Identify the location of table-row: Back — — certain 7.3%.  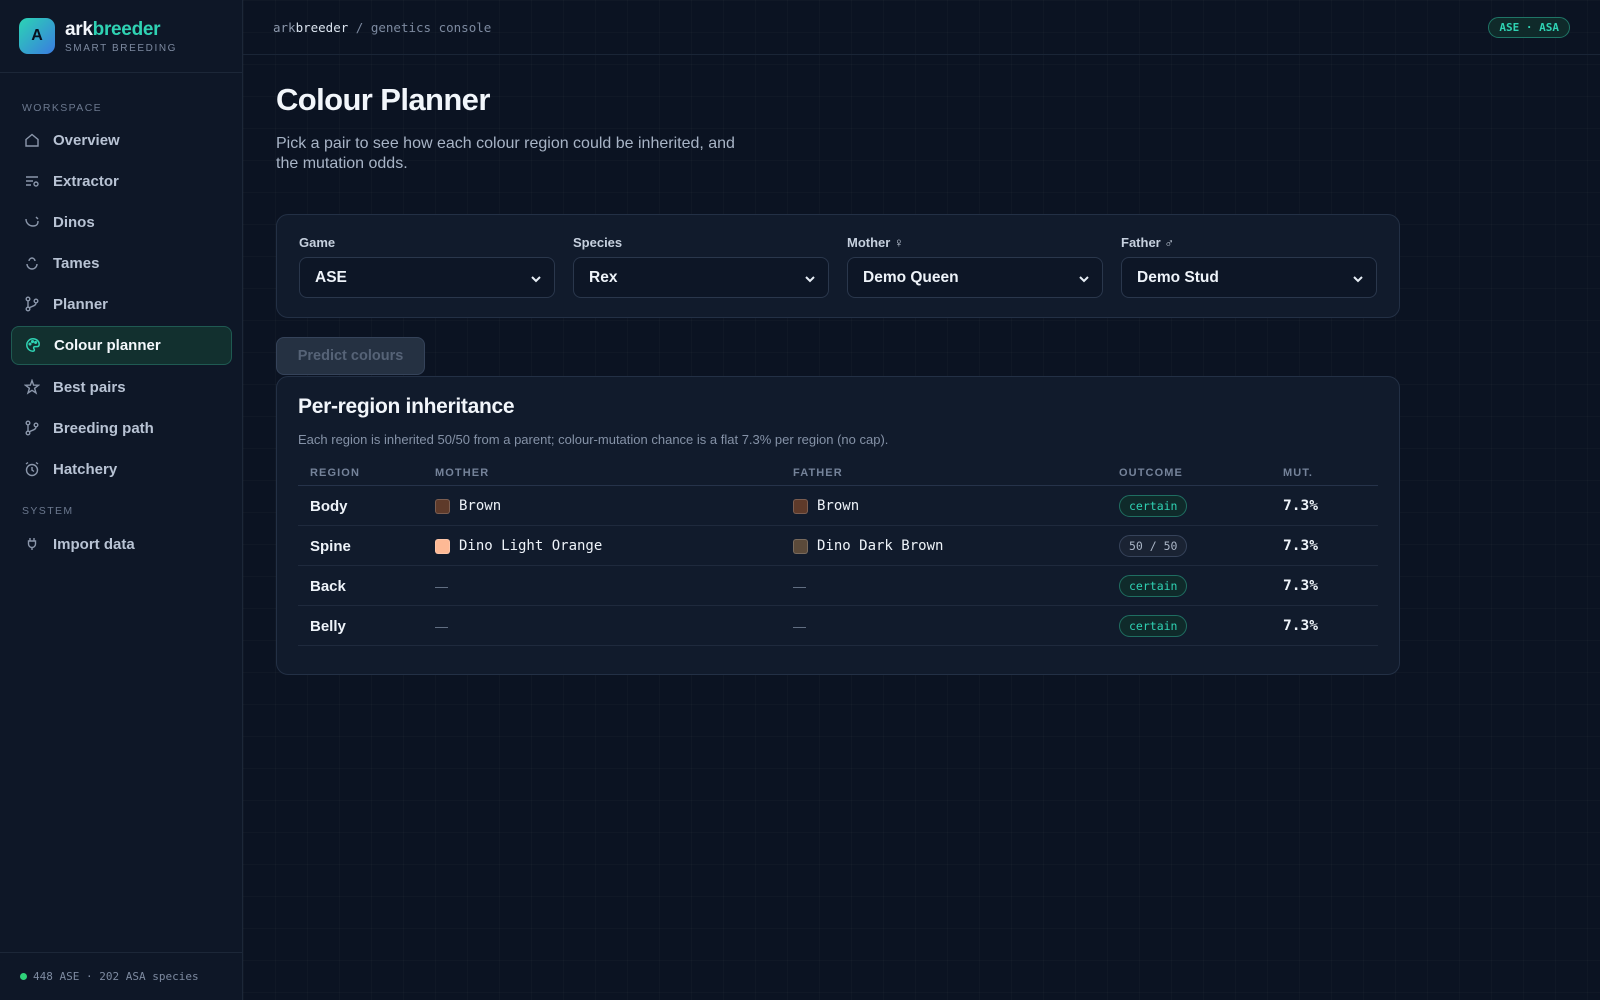
(838, 586).